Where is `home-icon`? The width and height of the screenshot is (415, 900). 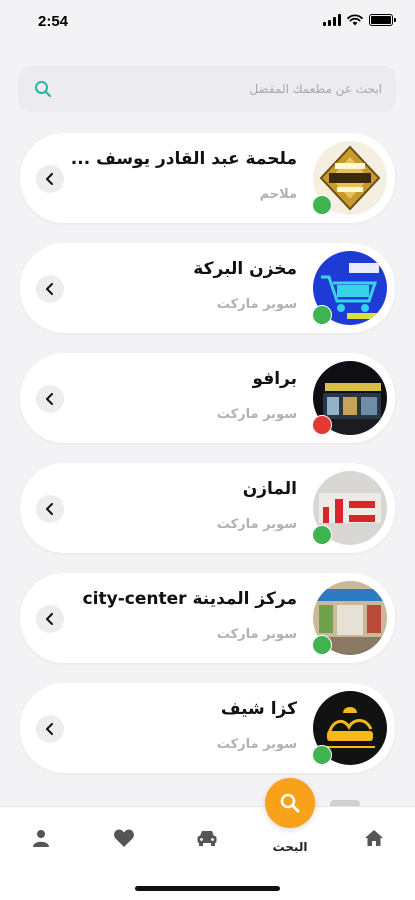 home-icon is located at coordinates (374, 838).